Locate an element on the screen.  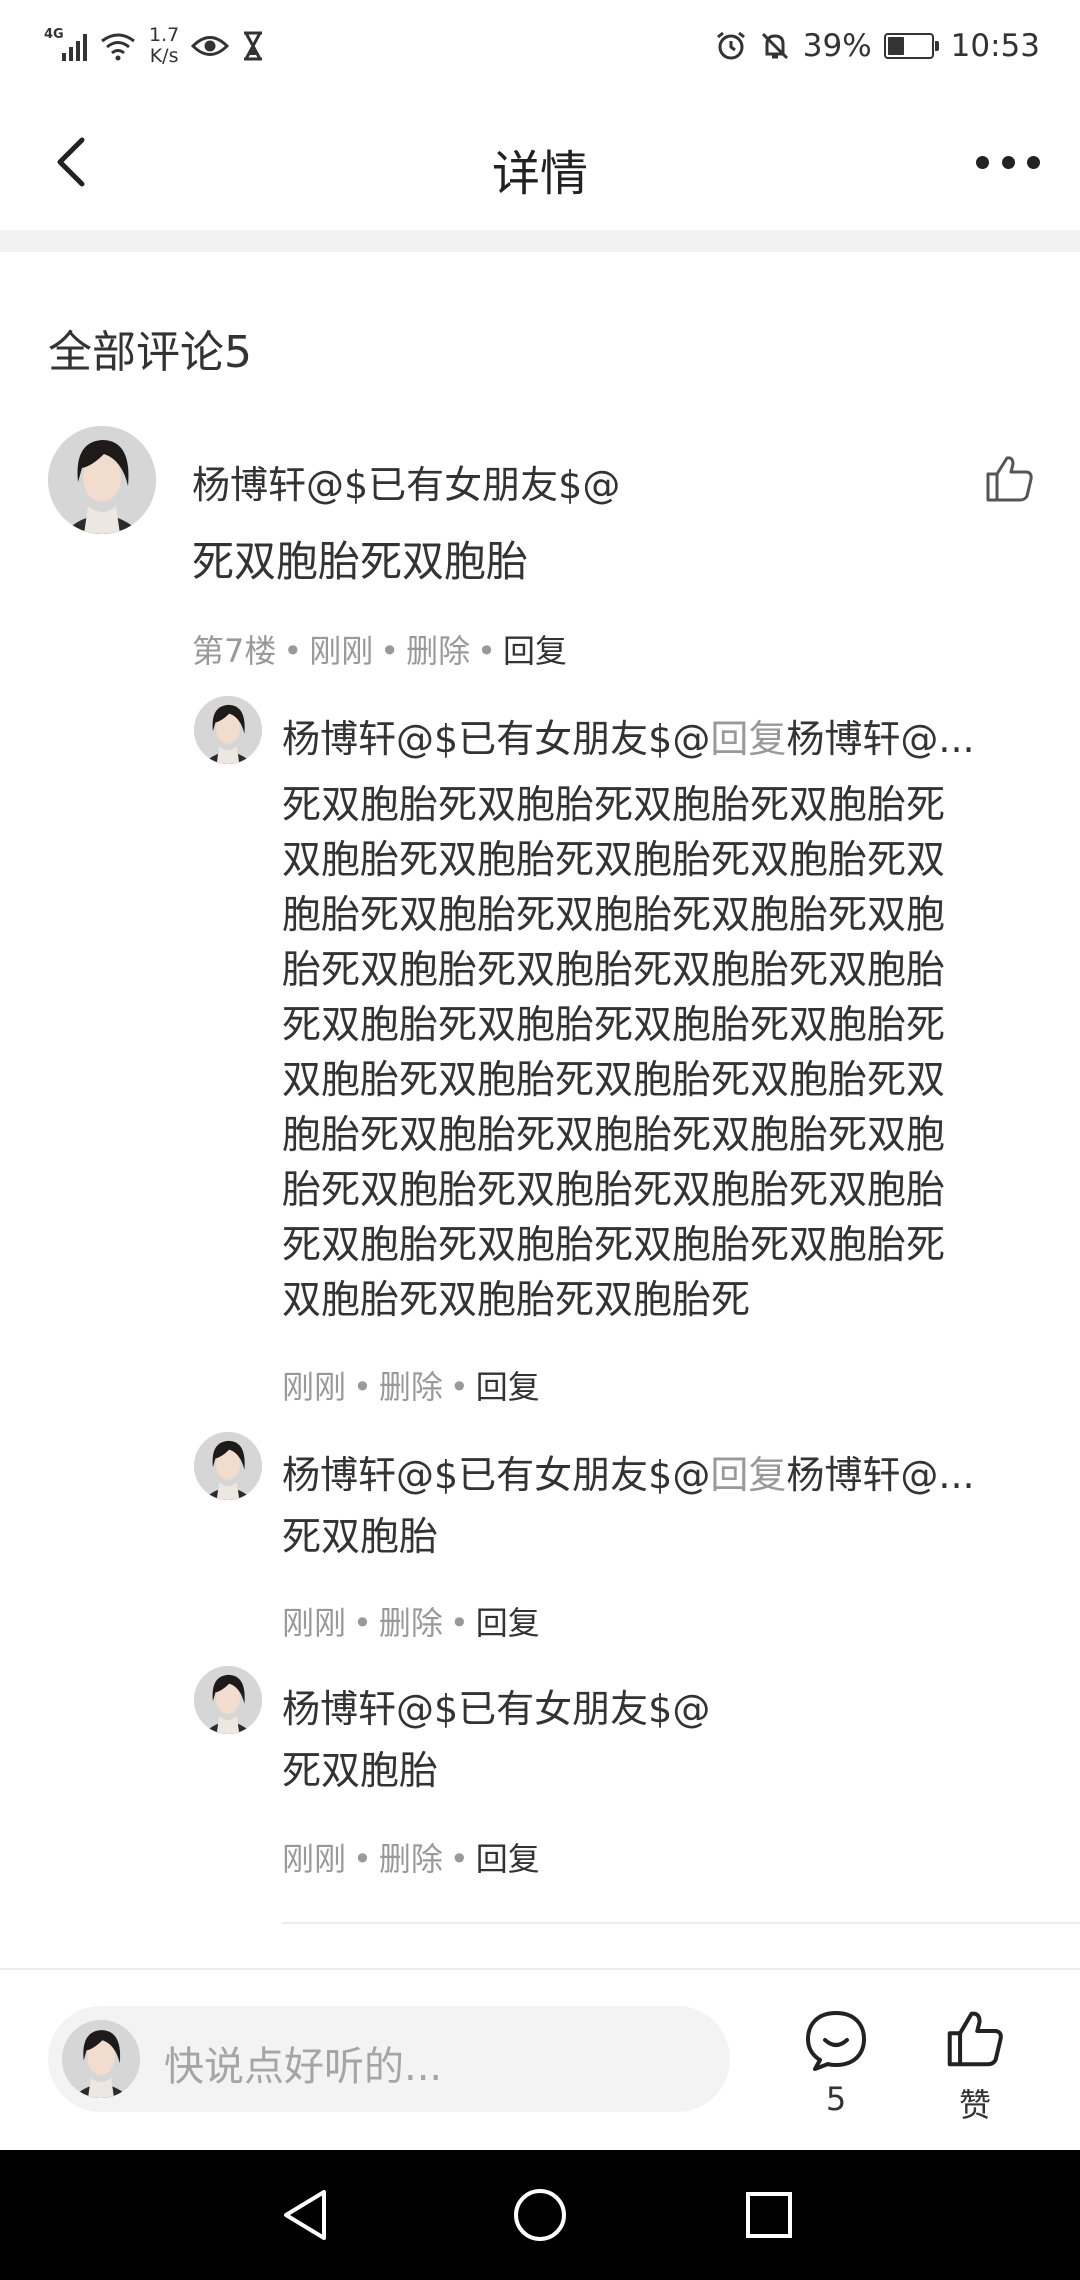
nav-home-icon is located at coordinates (540, 2215).